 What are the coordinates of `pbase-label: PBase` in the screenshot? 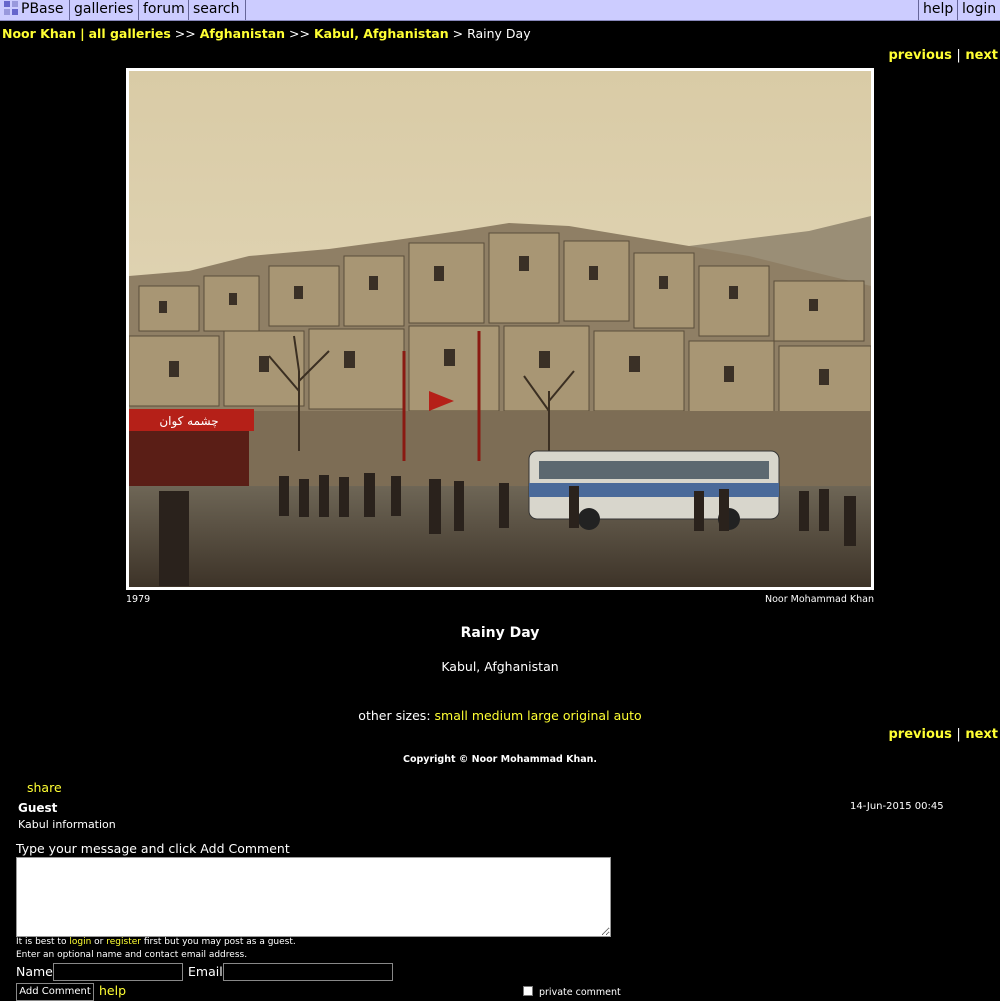 It's located at (42, 9).